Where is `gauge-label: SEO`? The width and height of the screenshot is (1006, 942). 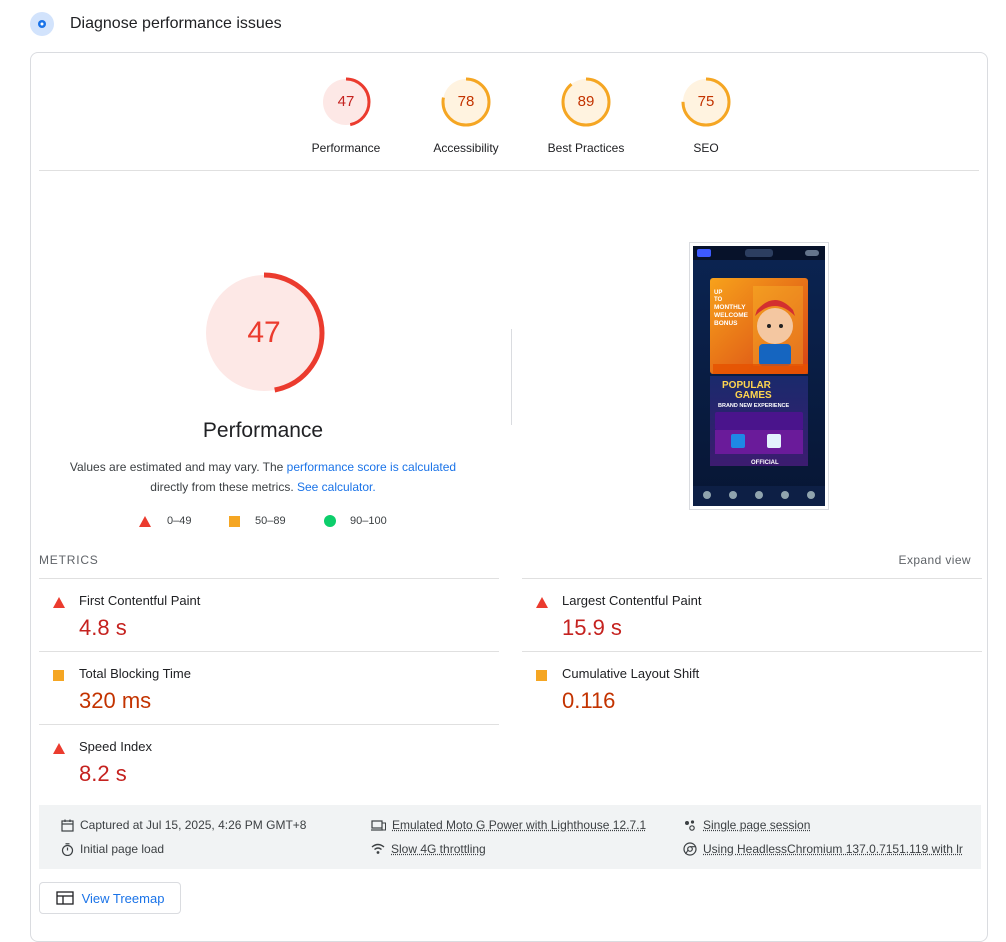 gauge-label: SEO is located at coordinates (706, 148).